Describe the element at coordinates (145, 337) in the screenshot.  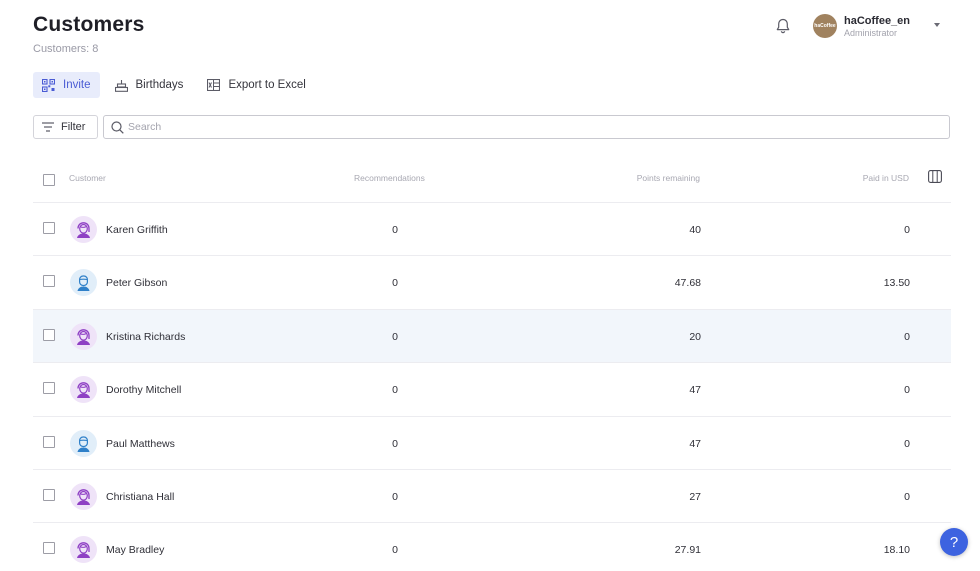
I see `customer-name: Kristina Richards` at that location.